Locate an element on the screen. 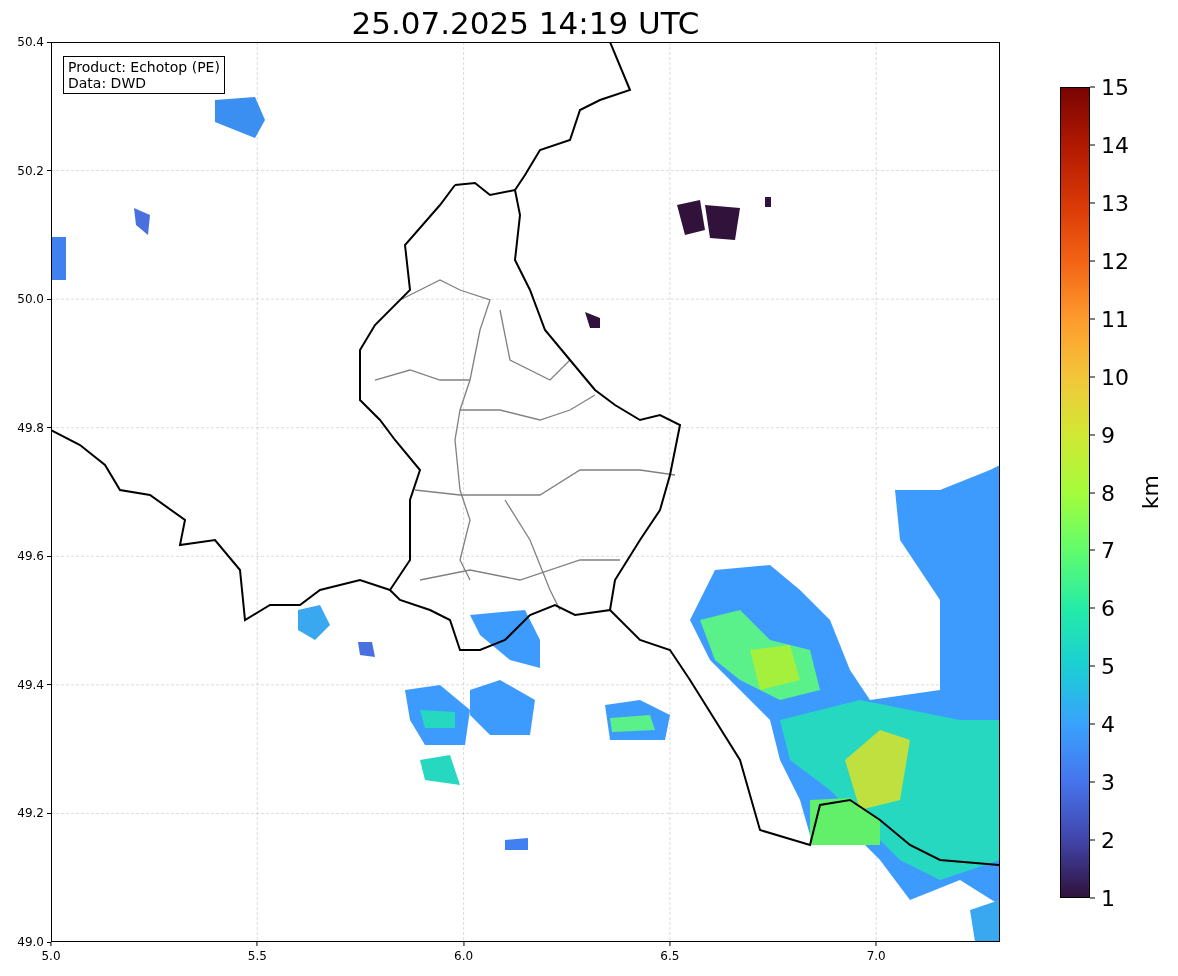  y-tick-label: 50.2 is located at coordinates (30, 170).